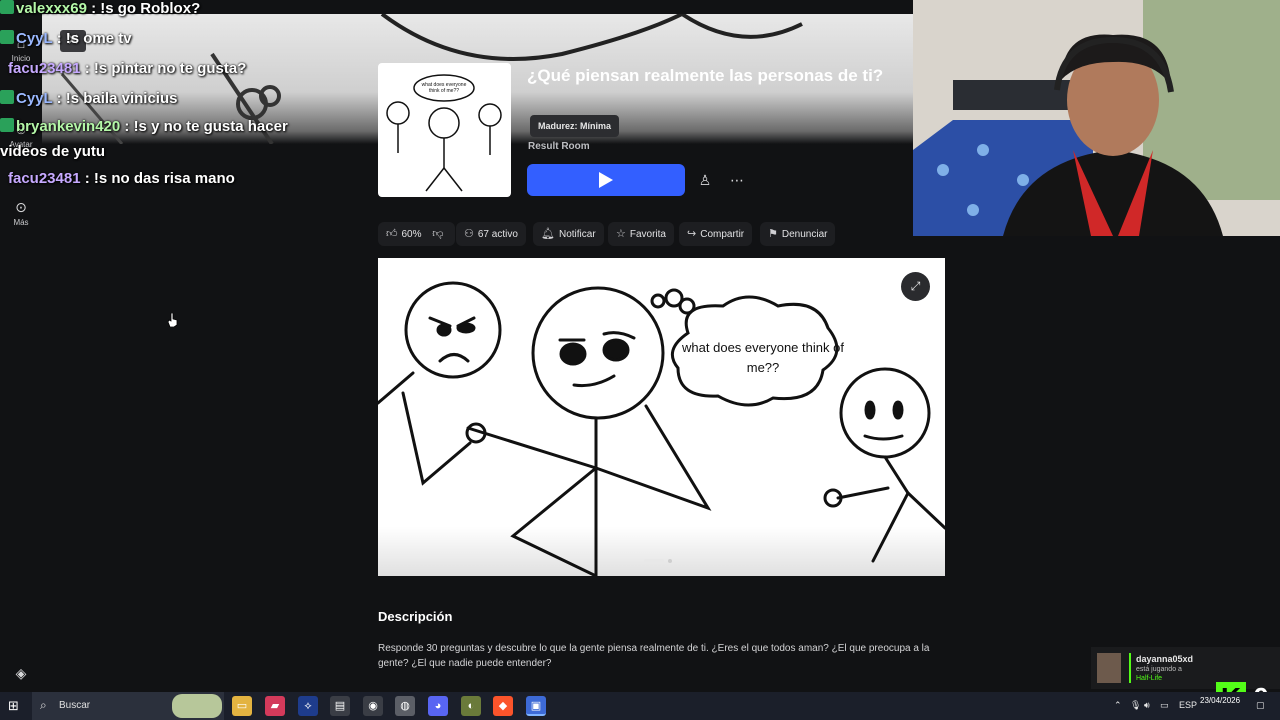  I want to click on expand-icon: ⤢, so click(915, 286).